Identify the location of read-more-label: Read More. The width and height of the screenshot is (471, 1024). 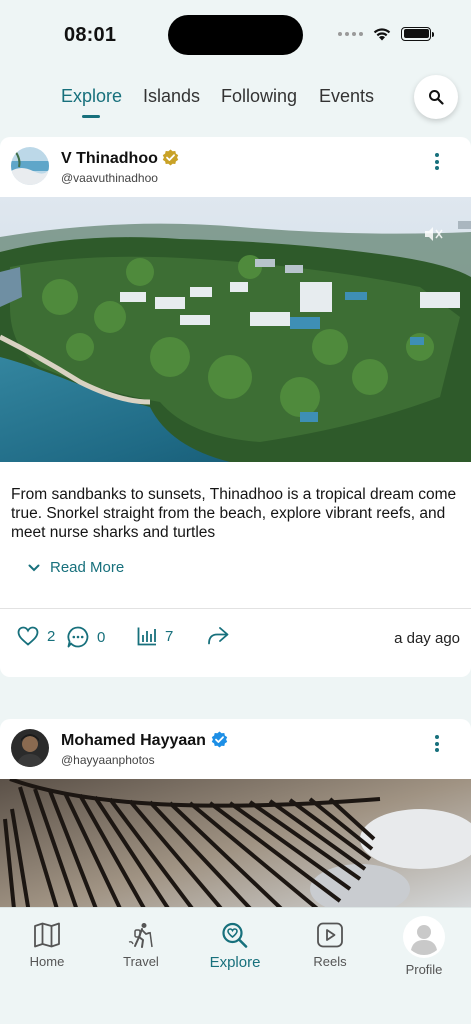
(87, 567).